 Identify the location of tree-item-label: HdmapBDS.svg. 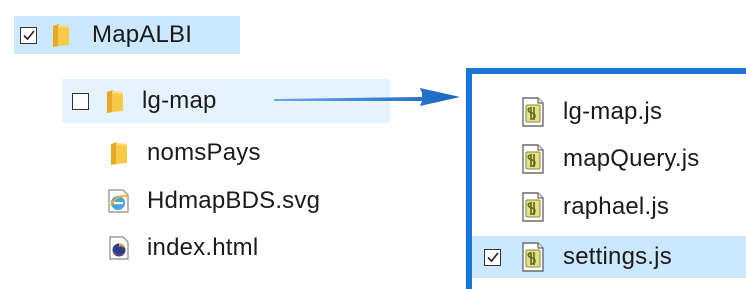
(234, 200).